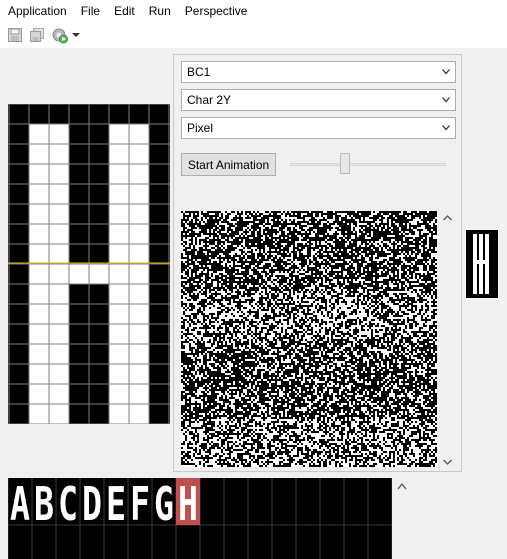 This screenshot has width=507, height=559. Describe the element at coordinates (37, 35) in the screenshot. I see `save-all-button` at that location.